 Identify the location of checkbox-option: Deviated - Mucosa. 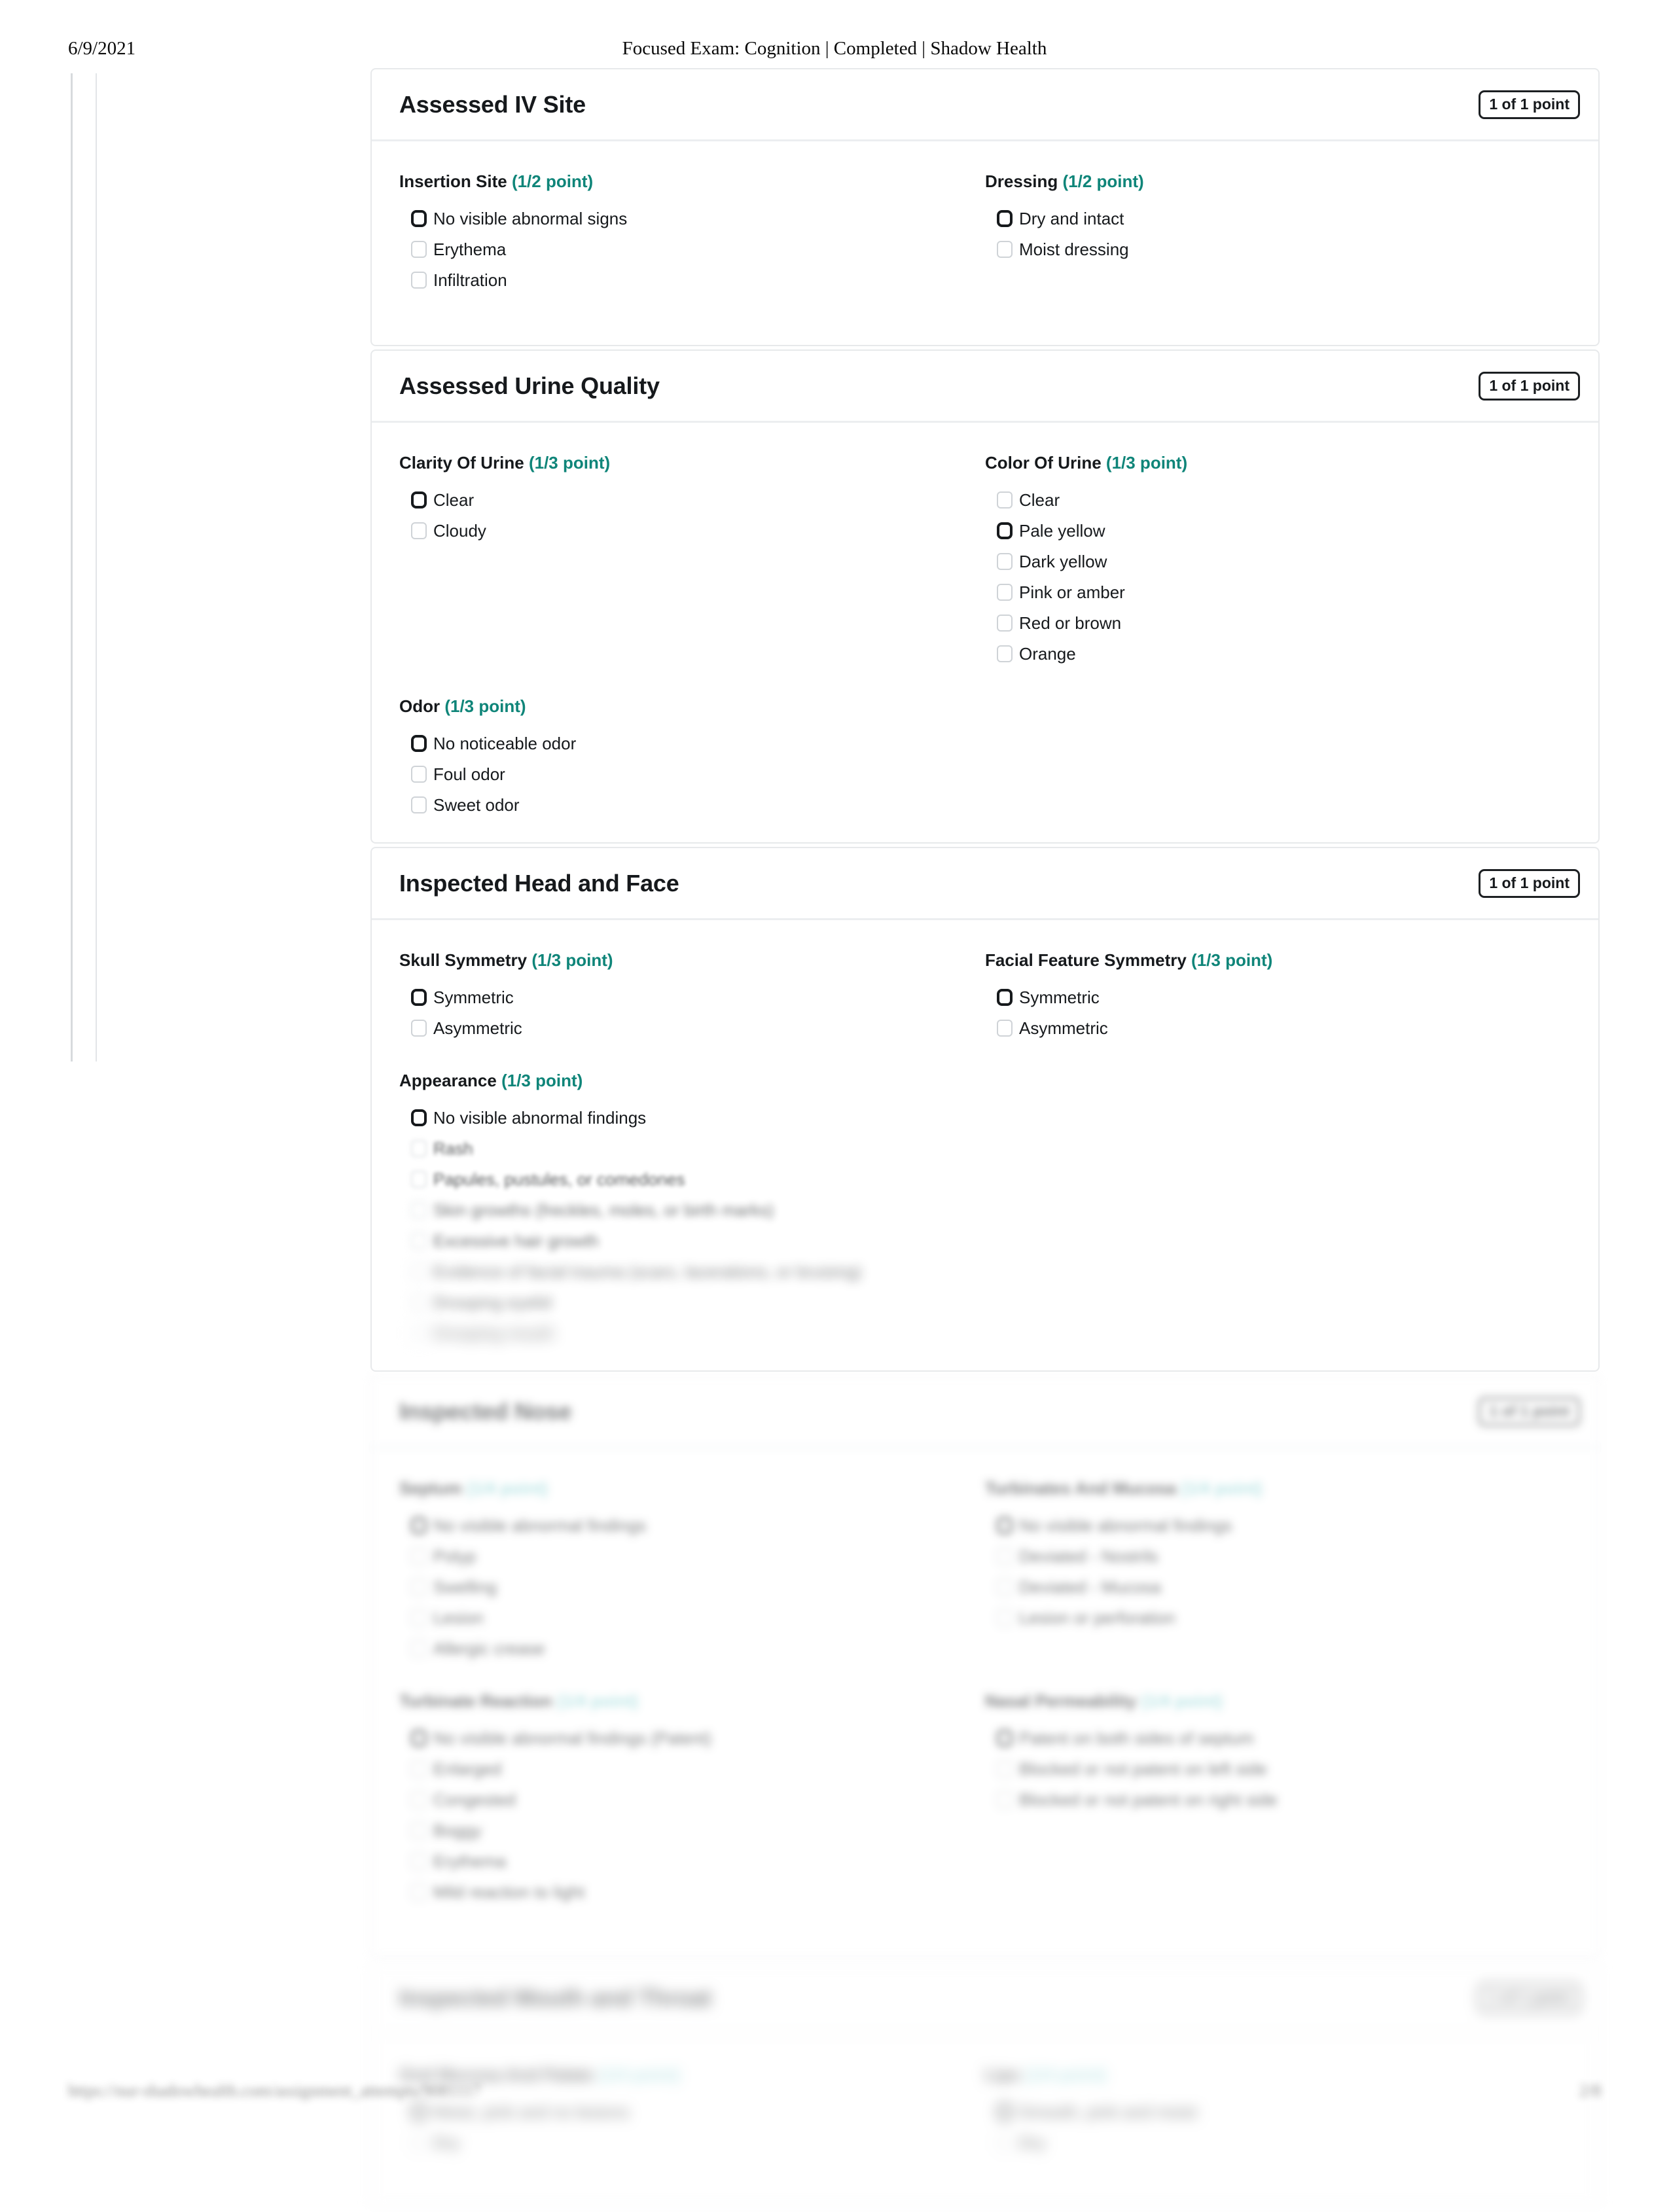
(1268, 1586).